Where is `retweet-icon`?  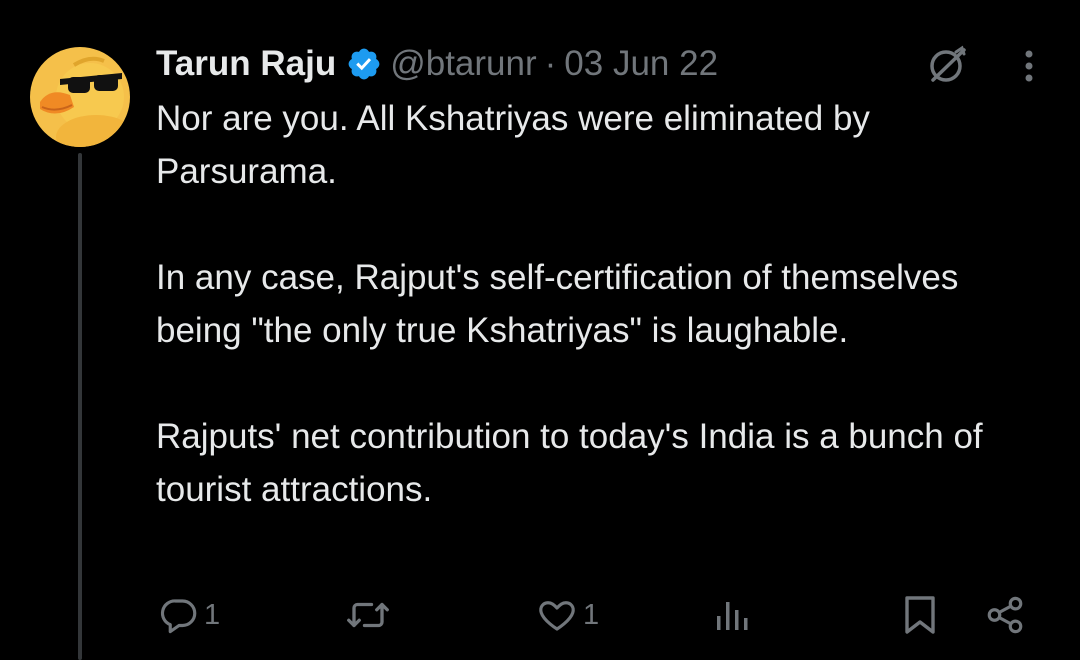 retweet-icon is located at coordinates (368, 615).